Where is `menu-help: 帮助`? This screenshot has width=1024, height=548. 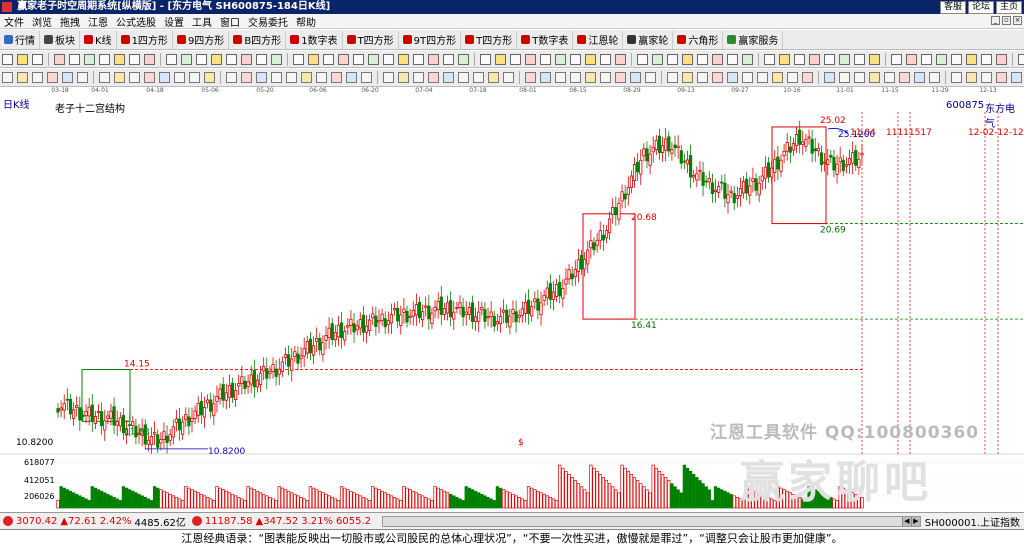
menu-help: 帮助 is located at coordinates (306, 21).